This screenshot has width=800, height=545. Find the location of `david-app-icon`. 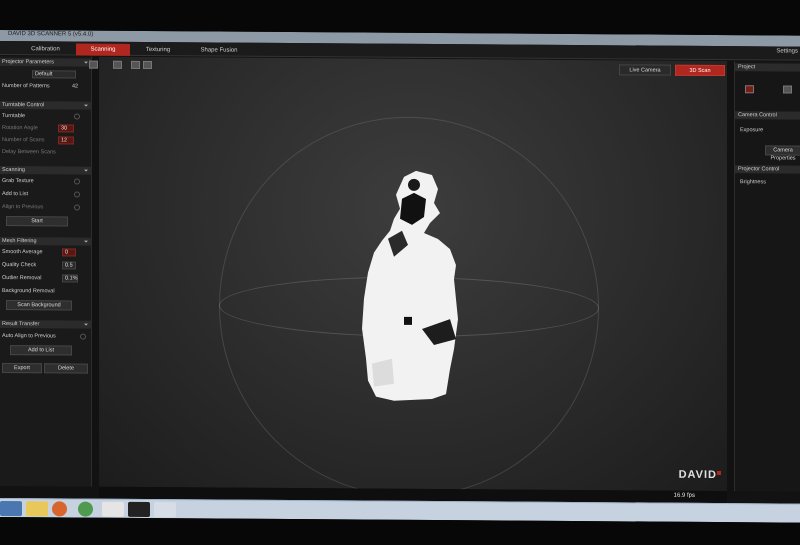

david-app-icon is located at coordinates (139, 509).